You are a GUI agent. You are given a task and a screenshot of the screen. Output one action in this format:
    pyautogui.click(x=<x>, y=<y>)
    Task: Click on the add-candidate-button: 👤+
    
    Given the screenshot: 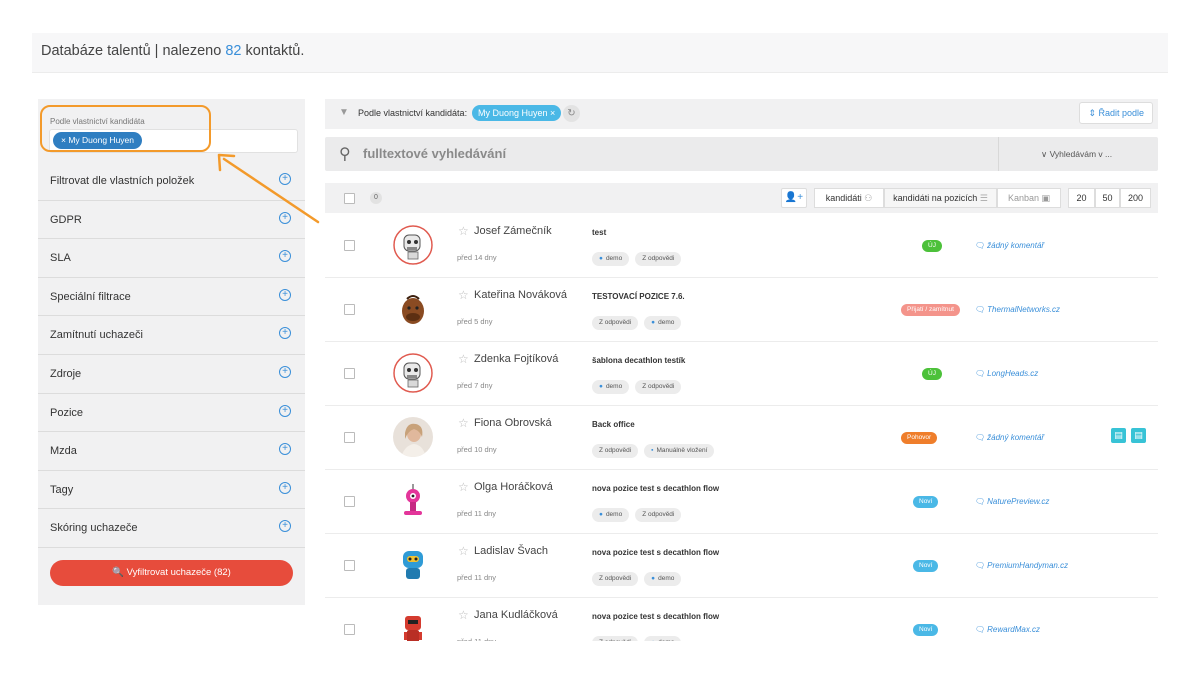 What is the action you would take?
    pyautogui.click(x=794, y=198)
    